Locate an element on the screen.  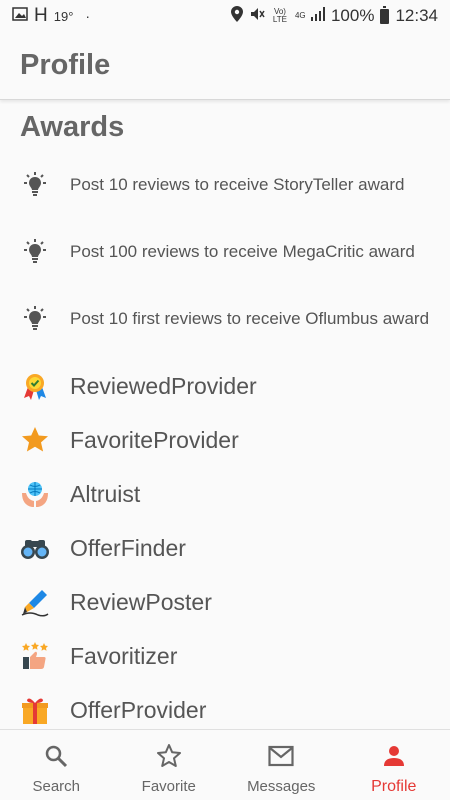
network-4g-badge: 4G is located at coordinates (300, 15).